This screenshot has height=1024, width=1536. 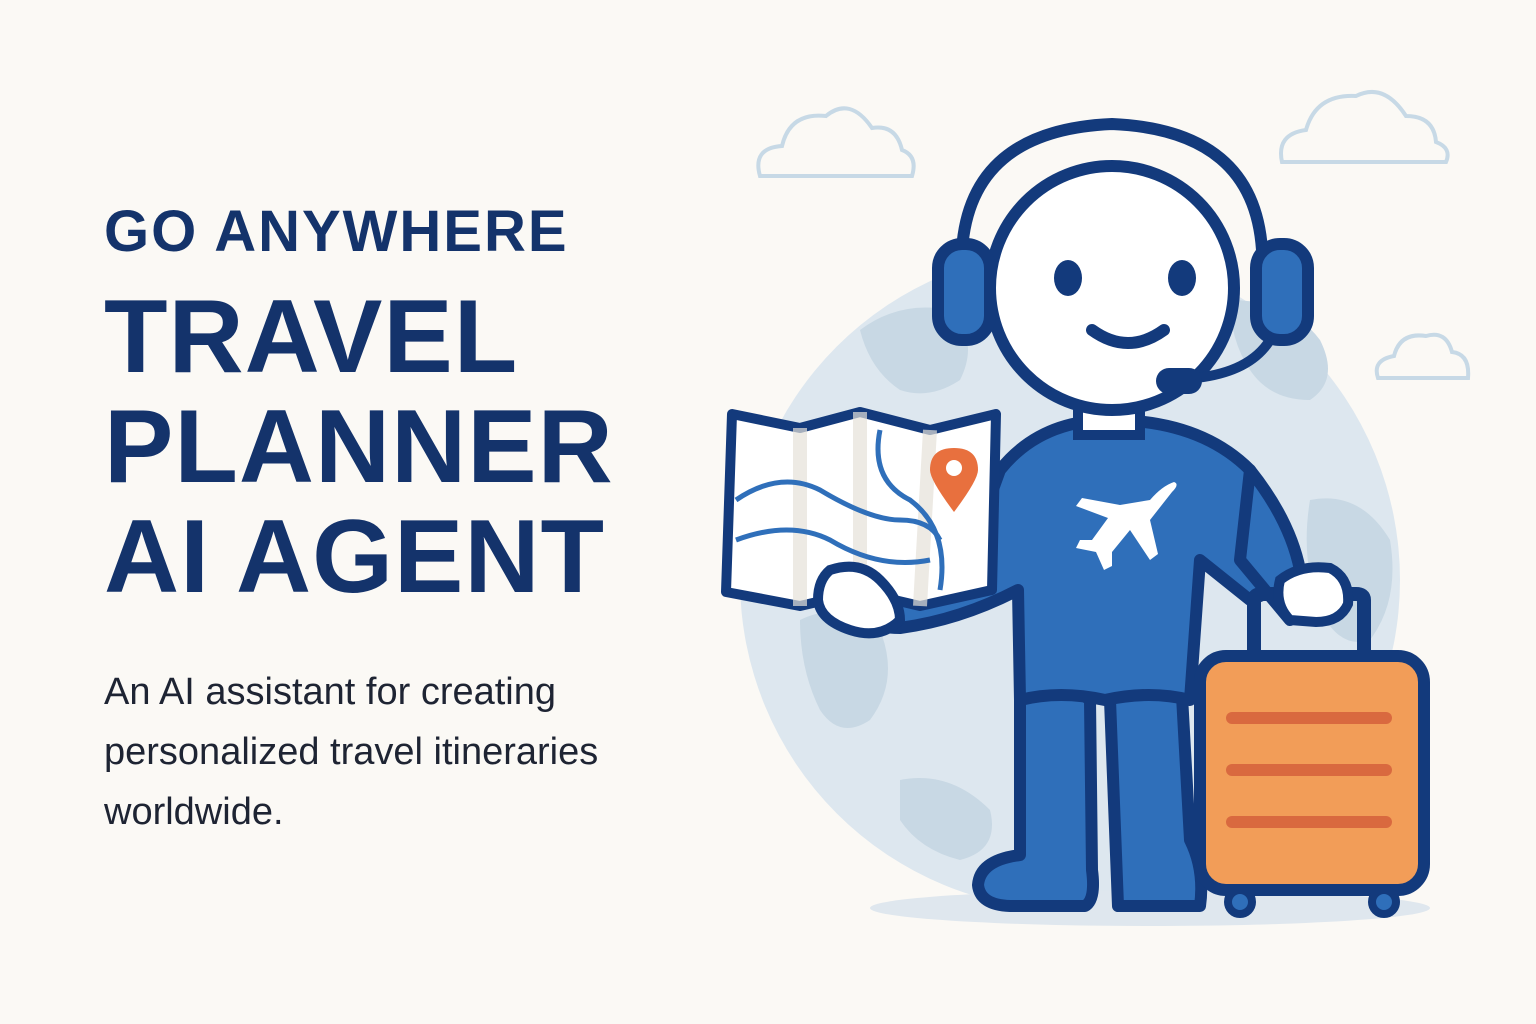 What do you see at coordinates (1313, 595) in the screenshot?
I see `character-right-hand` at bounding box center [1313, 595].